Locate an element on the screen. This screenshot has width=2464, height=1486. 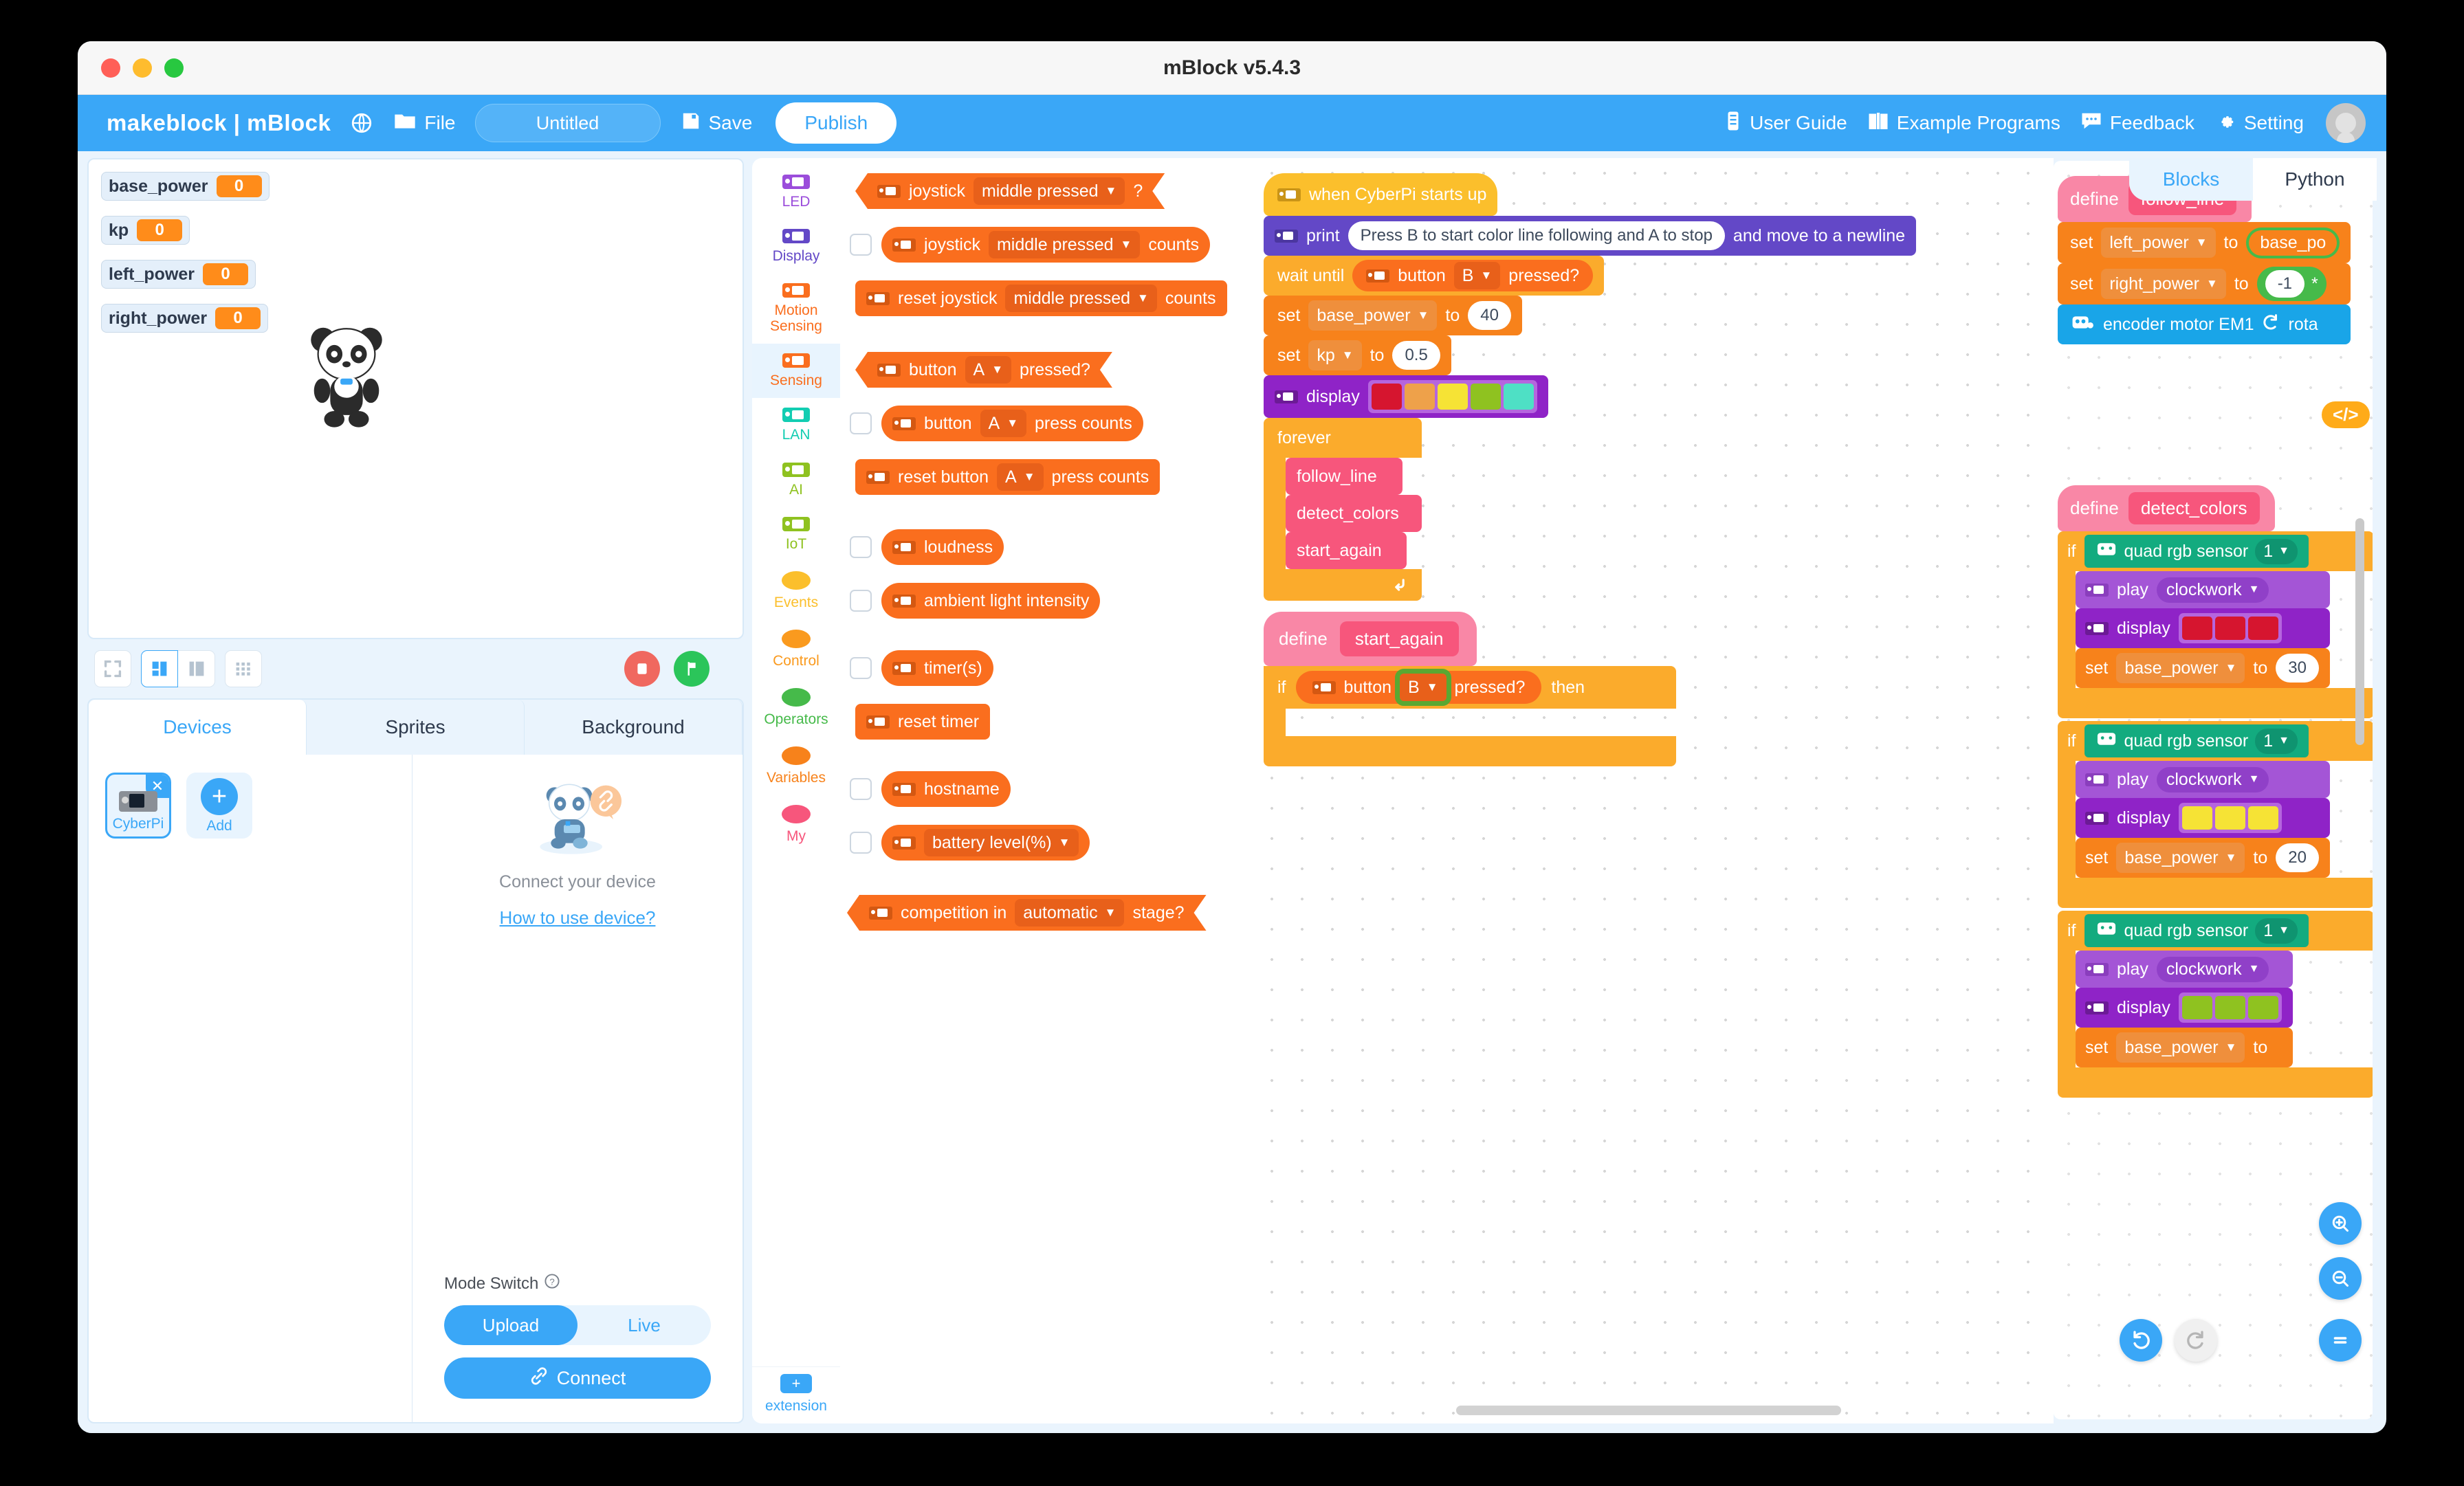
block-dropdown: automatic ▼ is located at coordinates (1069, 913).